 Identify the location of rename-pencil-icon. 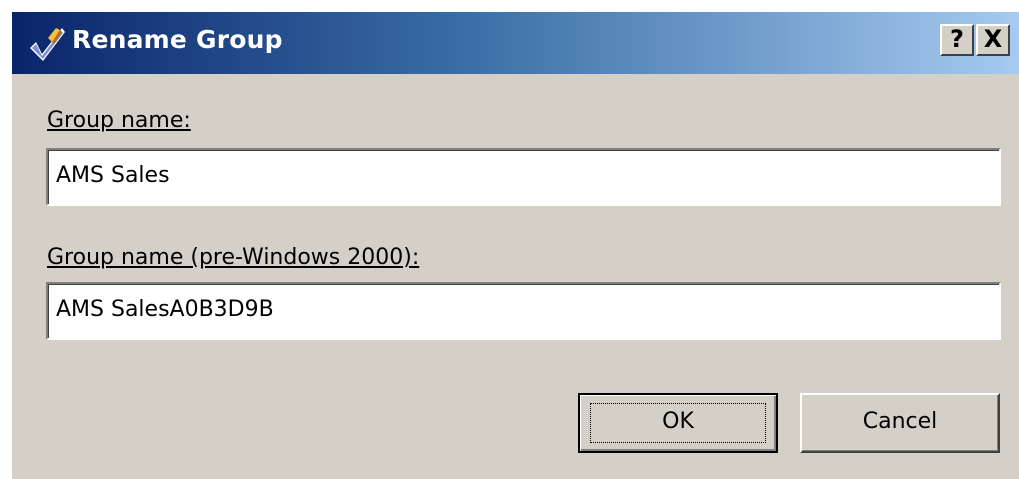
(46, 44).